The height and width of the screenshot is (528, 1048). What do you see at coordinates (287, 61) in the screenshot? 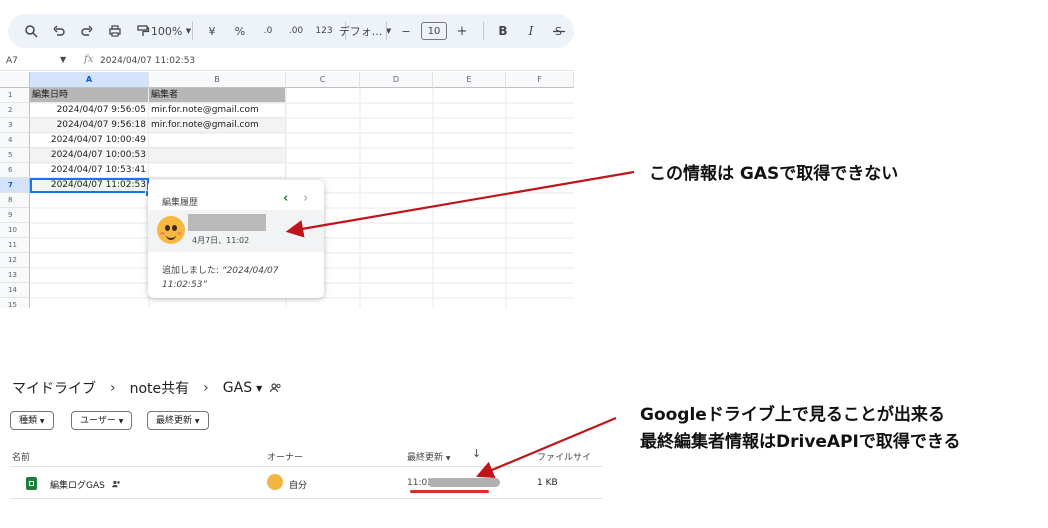
I see `formula-bar: A7 ▼ fx 2024/04/07 11:02:53` at bounding box center [287, 61].